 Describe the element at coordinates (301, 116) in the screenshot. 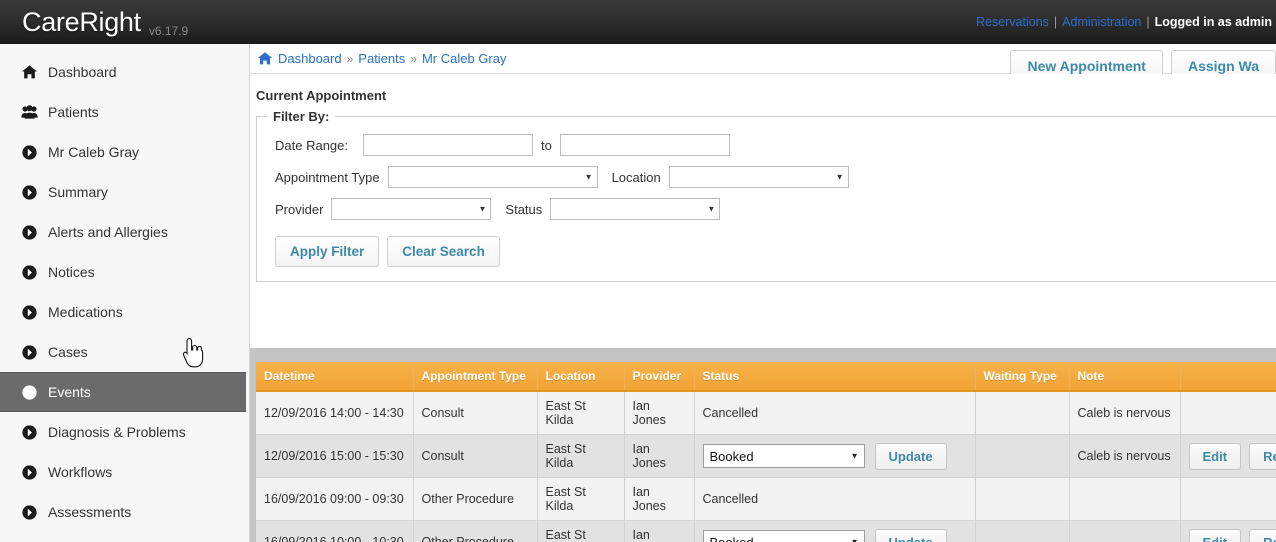

I see `filter-legend: Filter By:` at that location.